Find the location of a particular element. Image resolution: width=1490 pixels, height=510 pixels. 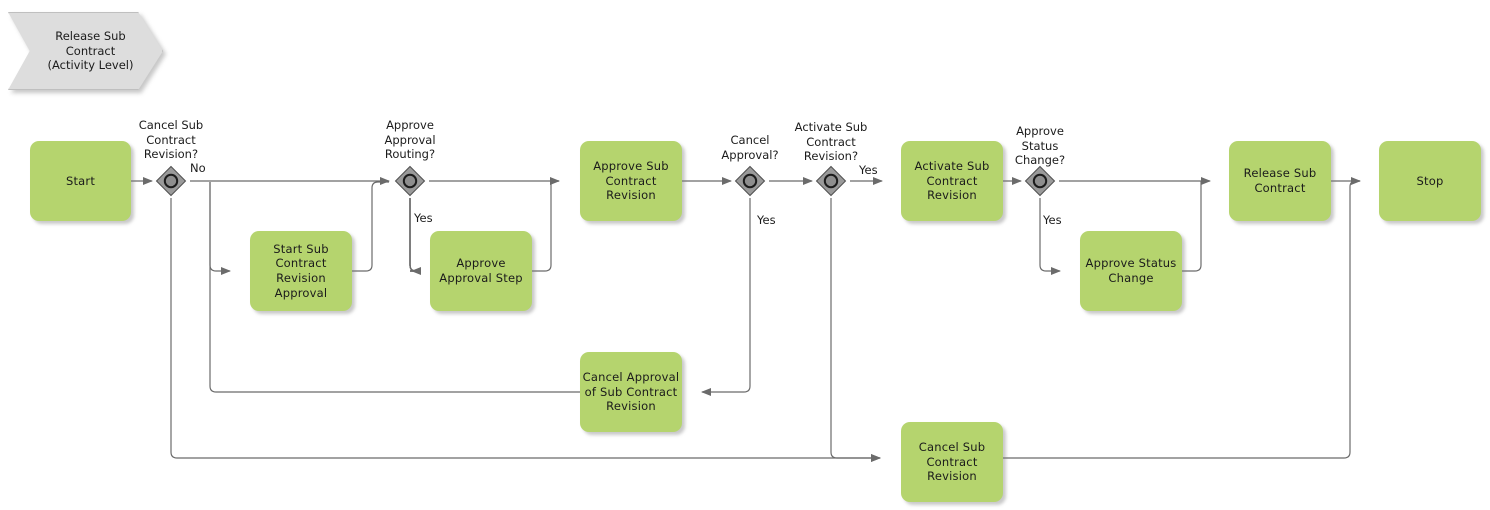

gateway-activate-sub-contract-revision is located at coordinates (831, 181).